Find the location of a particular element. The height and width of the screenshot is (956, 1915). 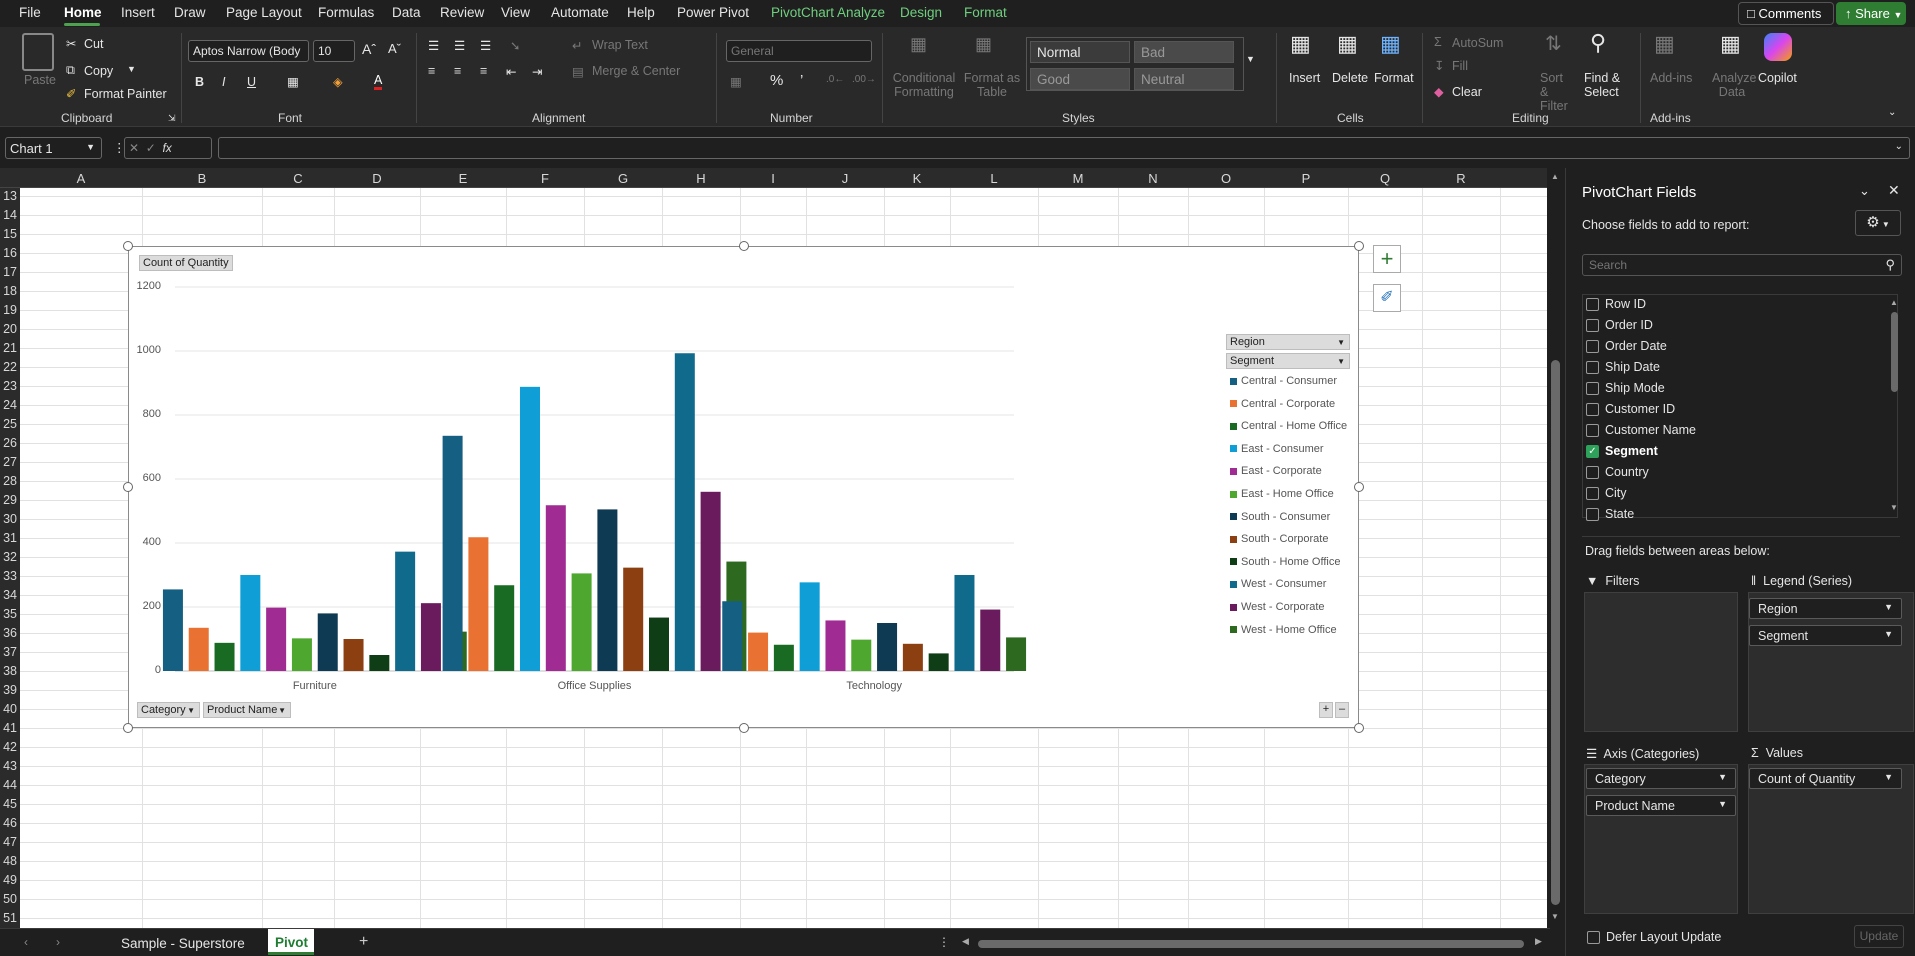

row-header: 29 is located at coordinates (10, 500).